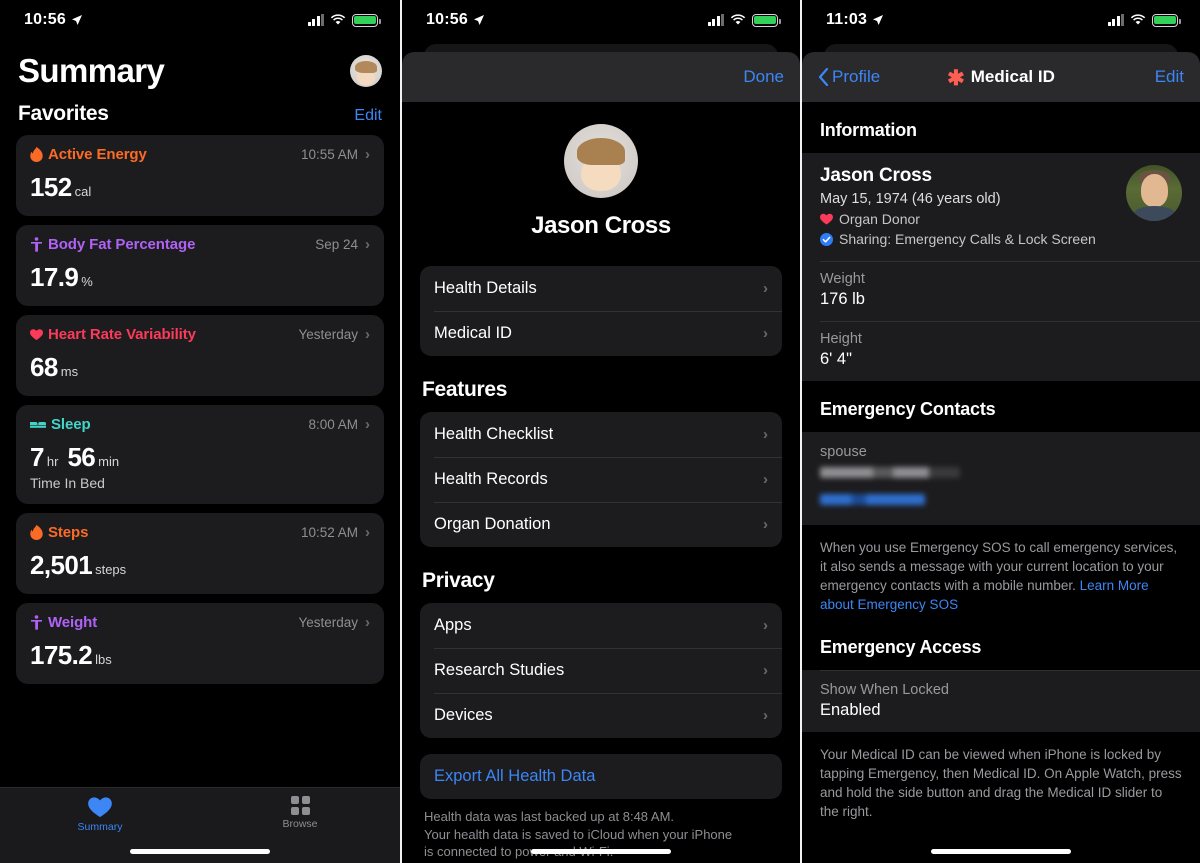  Describe the element at coordinates (52, 461) in the screenshot. I see `card-unit-hours: hr` at that location.